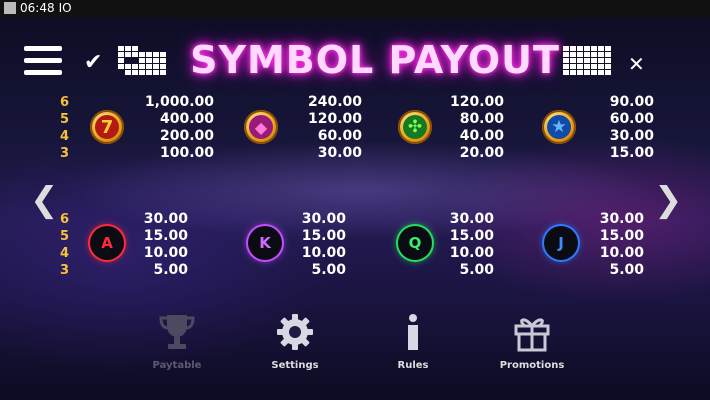  I want to click on status-extra: IO, so click(65, 8).